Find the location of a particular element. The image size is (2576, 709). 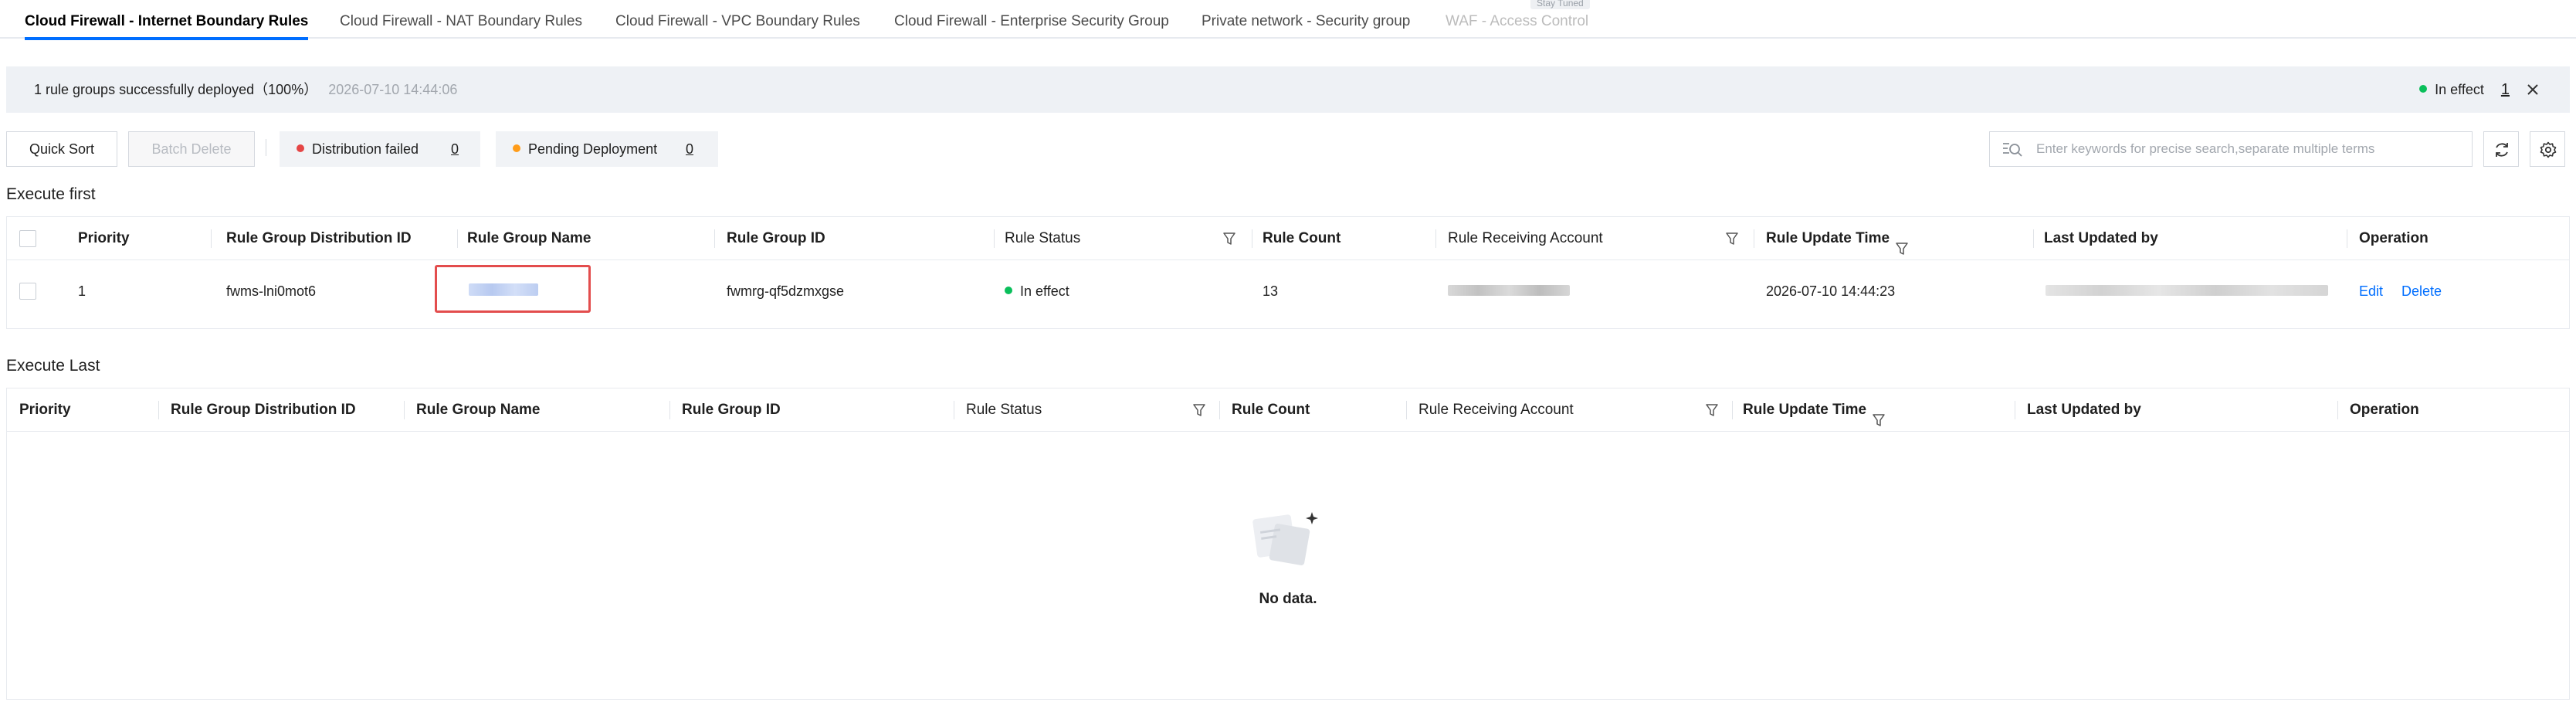

updated-by-redacted is located at coordinates (2187, 290).